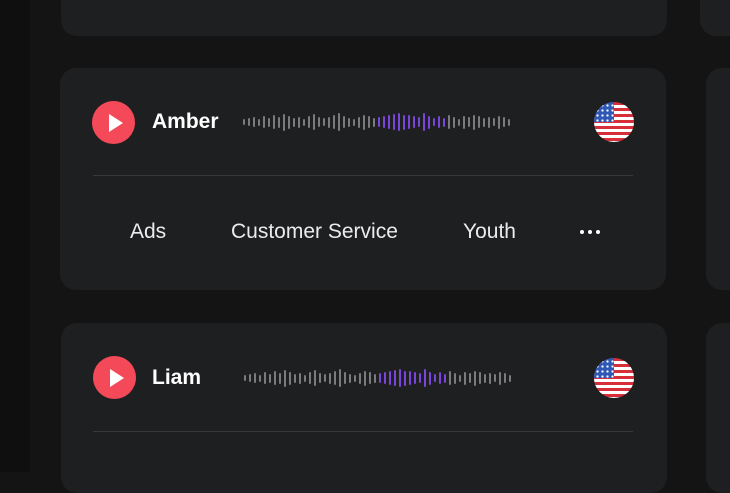 The image size is (730, 493). I want to click on voice-tags: Ads Customer Service Youth, so click(363, 232).